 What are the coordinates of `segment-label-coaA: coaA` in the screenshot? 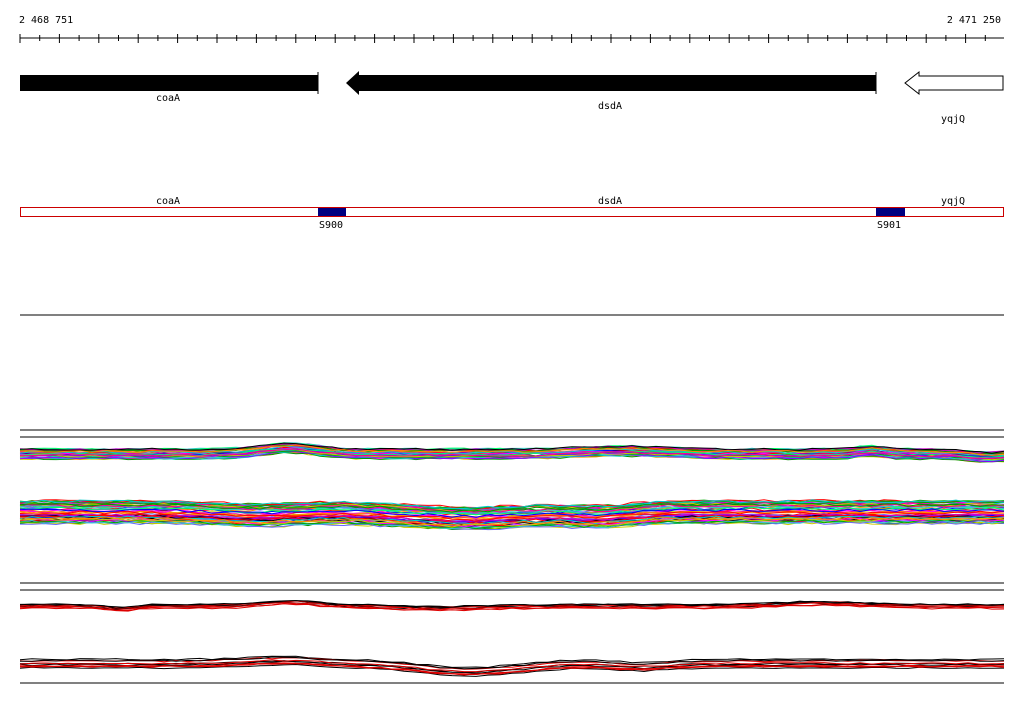 It's located at (168, 201).